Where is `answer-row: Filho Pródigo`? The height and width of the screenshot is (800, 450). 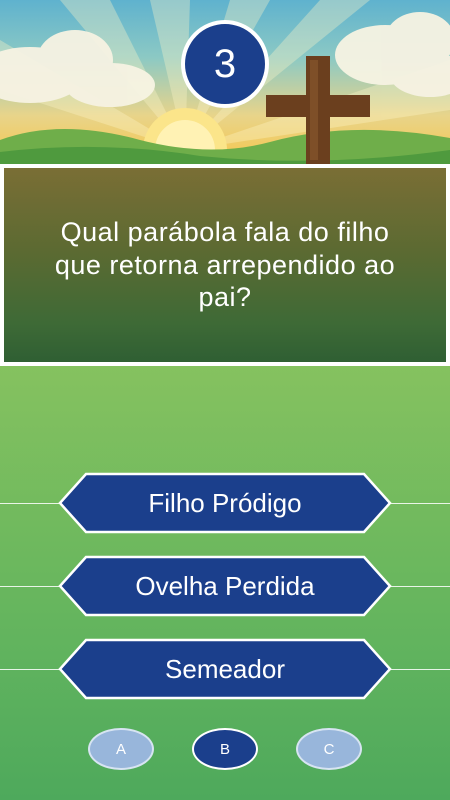
answer-row: Filho Pródigo is located at coordinates (225, 503).